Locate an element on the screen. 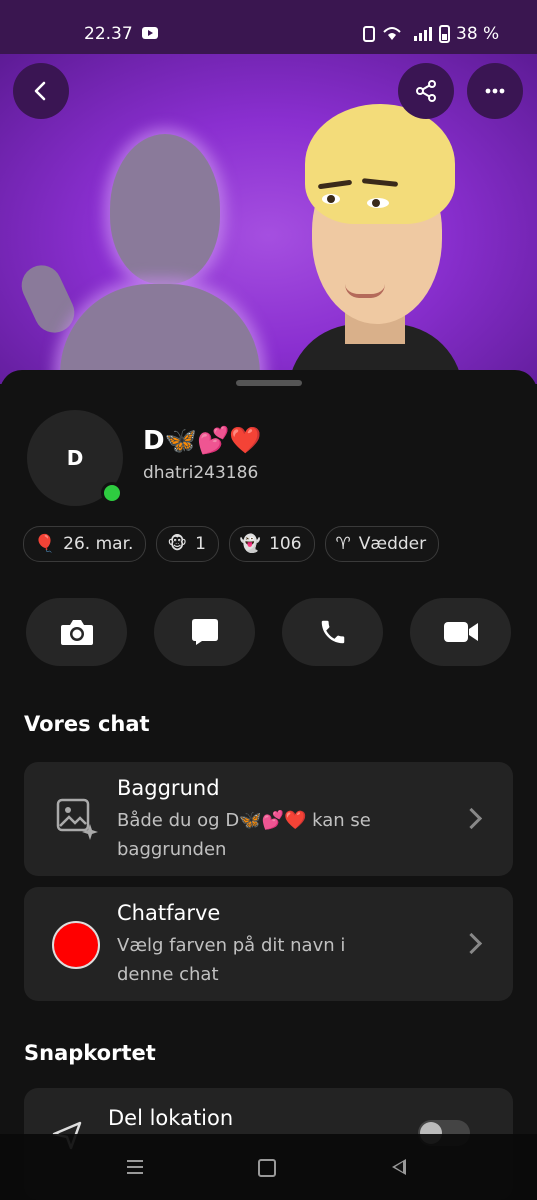 The height and width of the screenshot is (1200, 537). back-button is located at coordinates (41, 91).